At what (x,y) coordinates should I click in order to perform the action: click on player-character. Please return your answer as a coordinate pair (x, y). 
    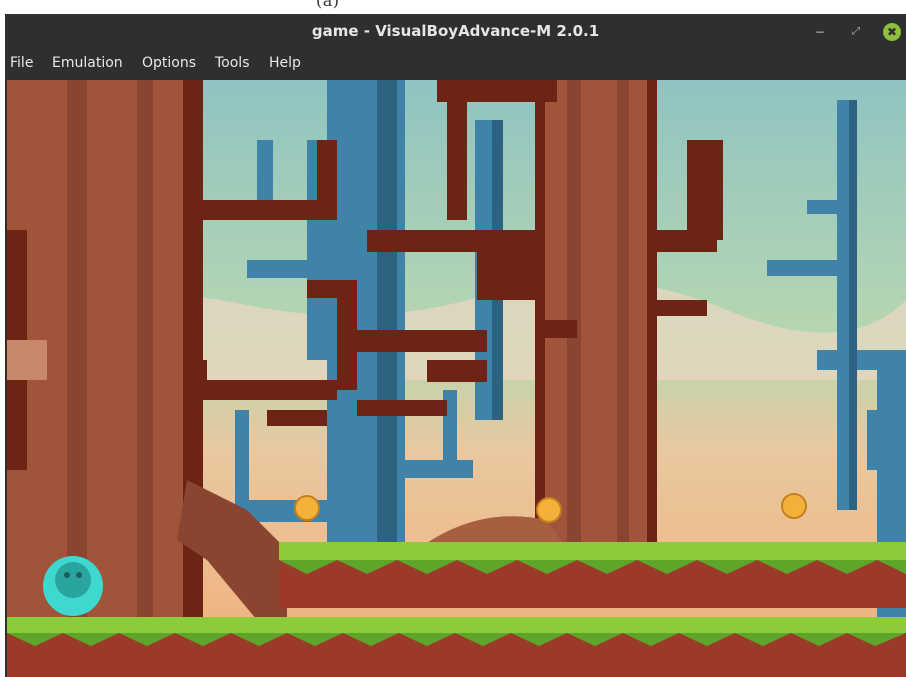
    Looking at the image, I should click on (73, 586).